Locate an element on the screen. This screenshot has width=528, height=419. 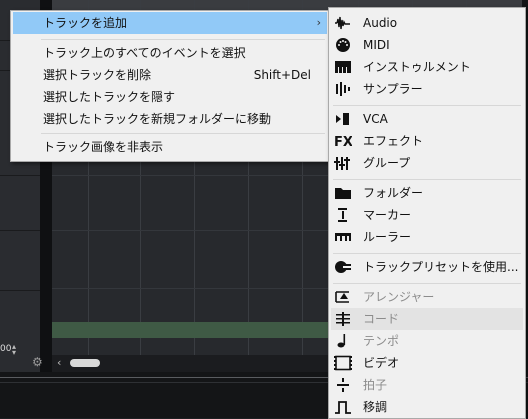
folder-icon is located at coordinates (343, 193).